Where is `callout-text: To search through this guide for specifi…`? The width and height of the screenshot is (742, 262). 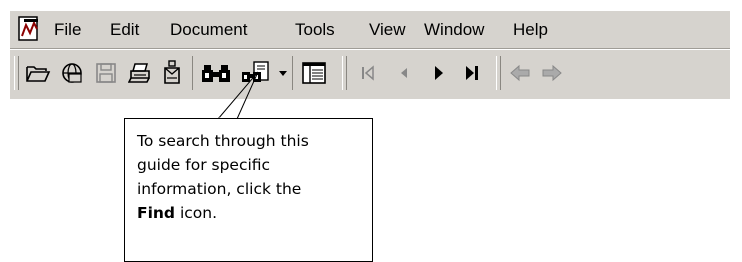
callout-text: To search through this guide for specifi… is located at coordinates (253, 177).